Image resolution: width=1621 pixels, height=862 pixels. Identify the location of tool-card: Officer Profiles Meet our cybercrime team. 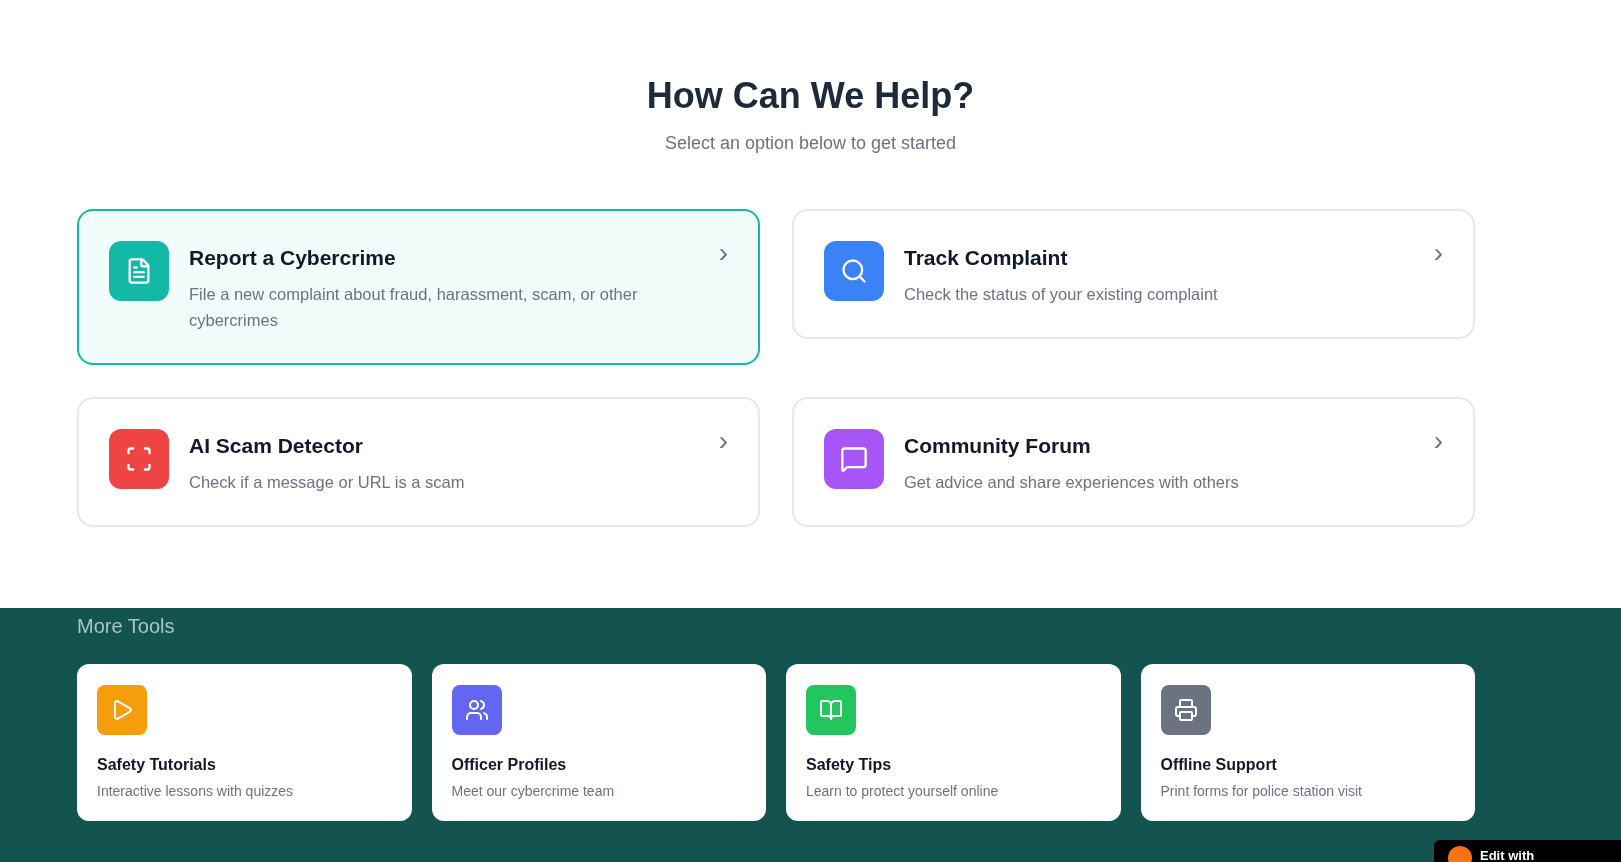
(598, 742).